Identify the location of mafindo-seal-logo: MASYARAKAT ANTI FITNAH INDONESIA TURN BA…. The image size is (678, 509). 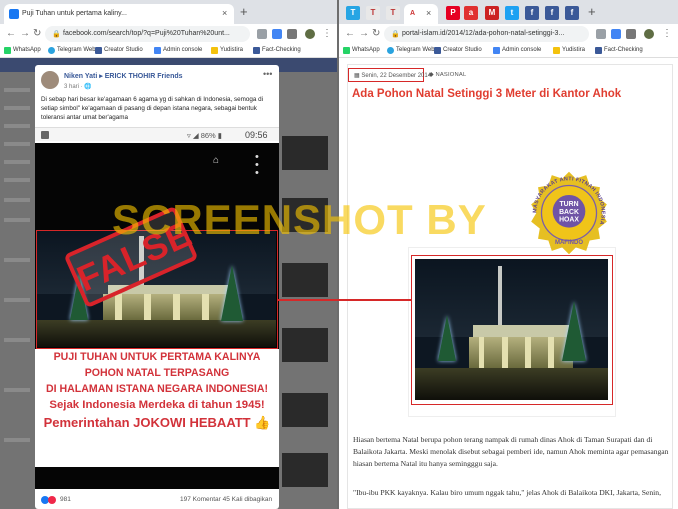
(569, 213).